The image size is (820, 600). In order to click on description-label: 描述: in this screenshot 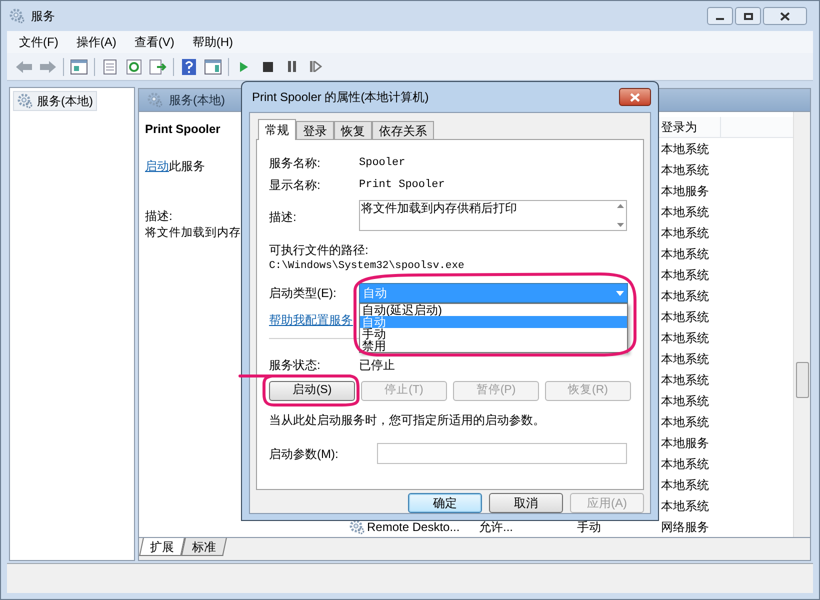, I will do `click(159, 216)`.